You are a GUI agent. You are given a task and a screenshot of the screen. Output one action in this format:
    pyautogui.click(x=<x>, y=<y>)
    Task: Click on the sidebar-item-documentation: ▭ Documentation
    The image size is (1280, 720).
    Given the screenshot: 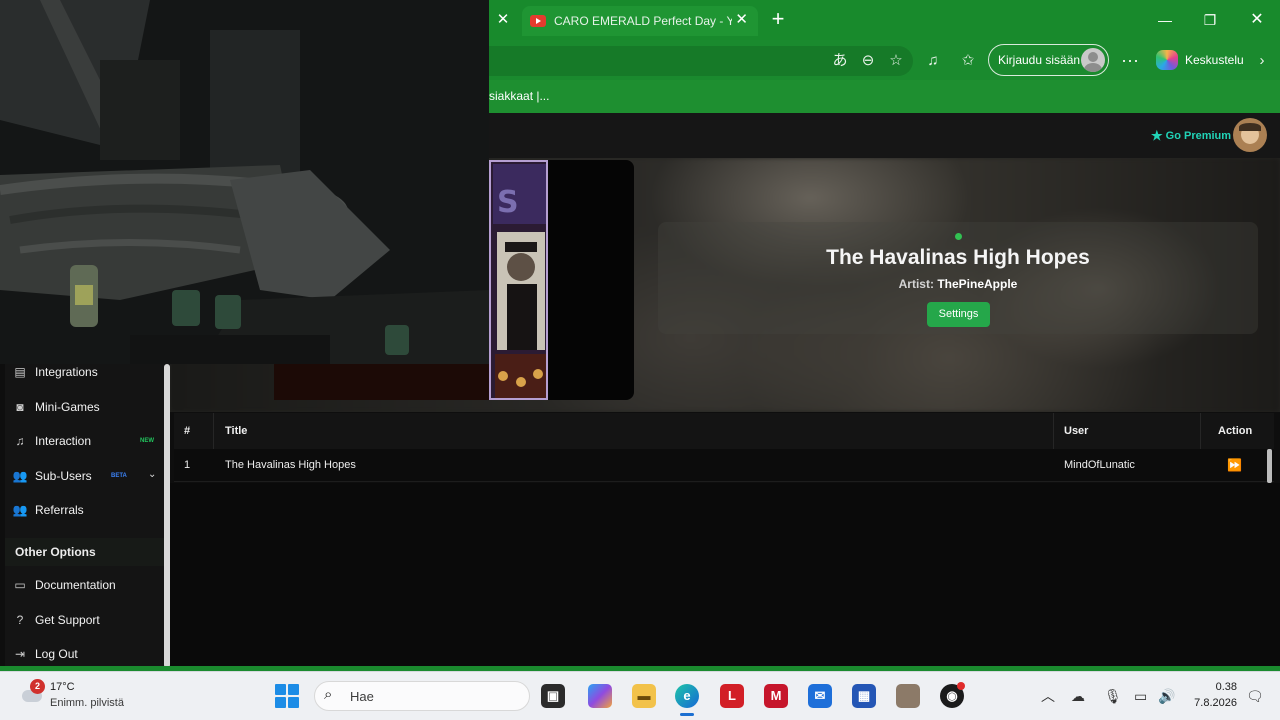 What is the action you would take?
    pyautogui.click(x=86, y=585)
    